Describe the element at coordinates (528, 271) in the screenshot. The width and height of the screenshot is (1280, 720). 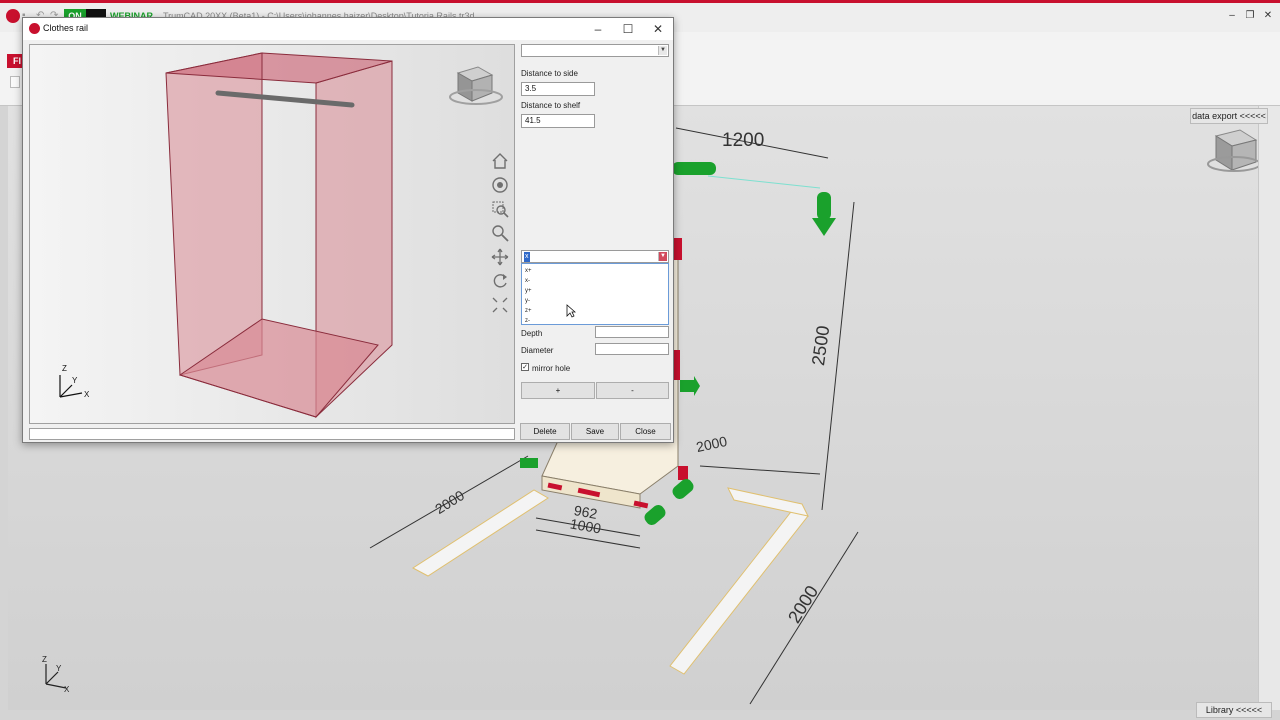
I see `direction-option: x+` at that location.